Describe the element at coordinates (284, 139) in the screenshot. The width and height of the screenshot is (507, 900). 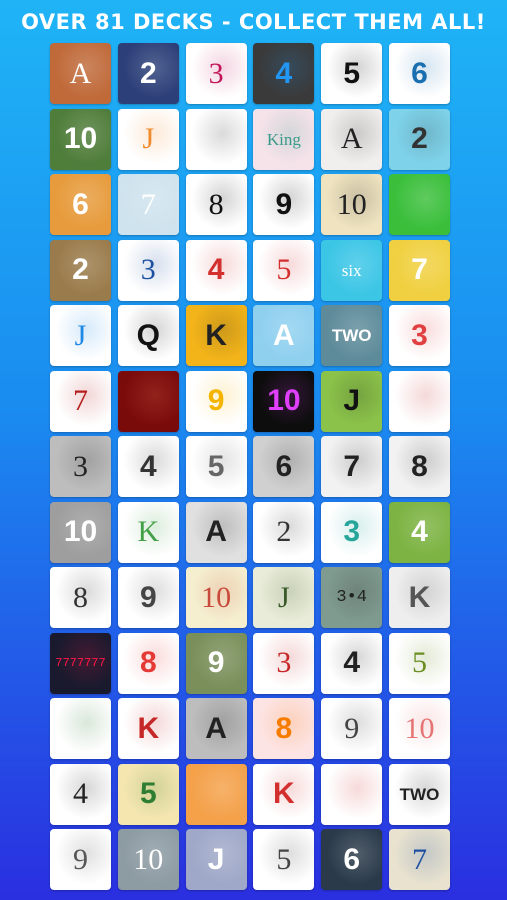
I see `deck-tile: King` at that location.